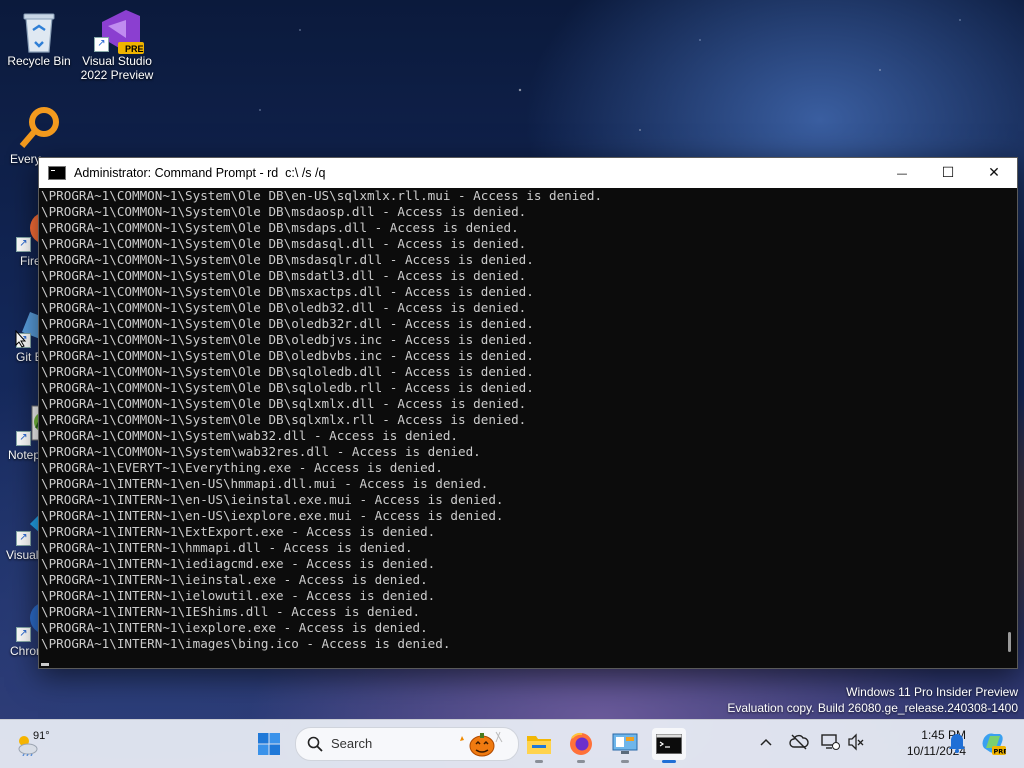 Image resolution: width=1024 pixels, height=768 pixels. I want to click on minimize-icon: —, so click(902, 173).